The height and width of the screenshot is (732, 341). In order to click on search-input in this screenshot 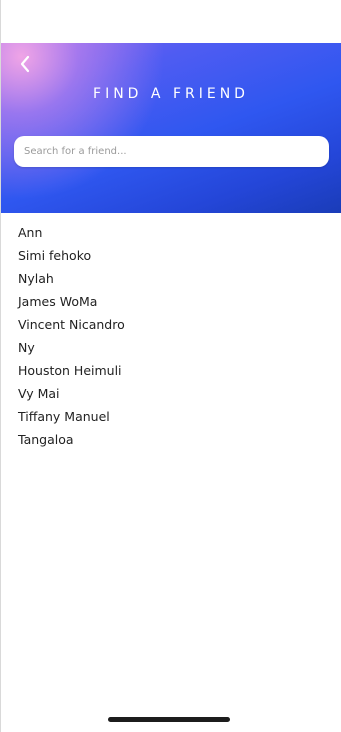, I will do `click(171, 151)`.